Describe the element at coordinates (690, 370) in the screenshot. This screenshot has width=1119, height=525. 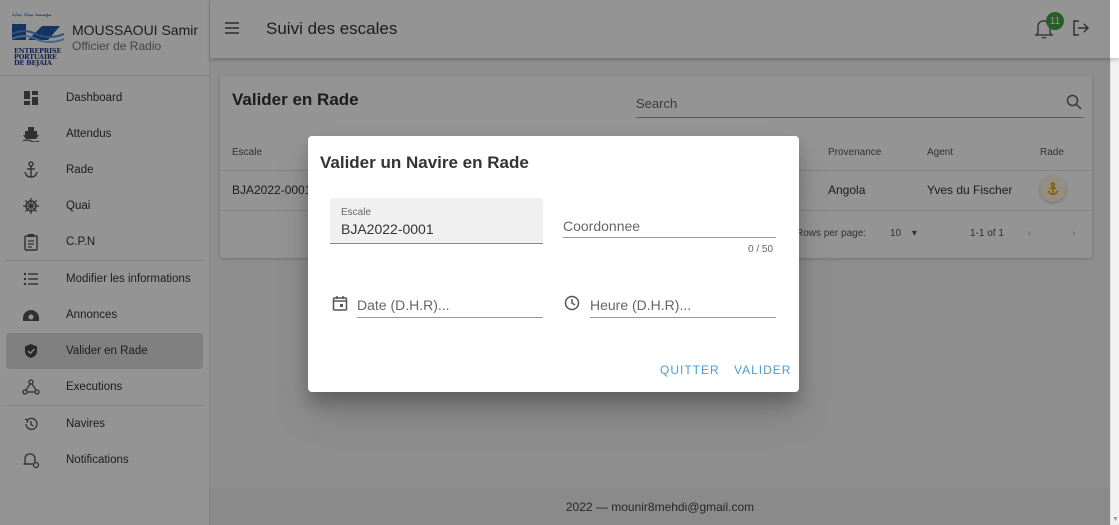
I see `quitter-button: QUITTER` at that location.